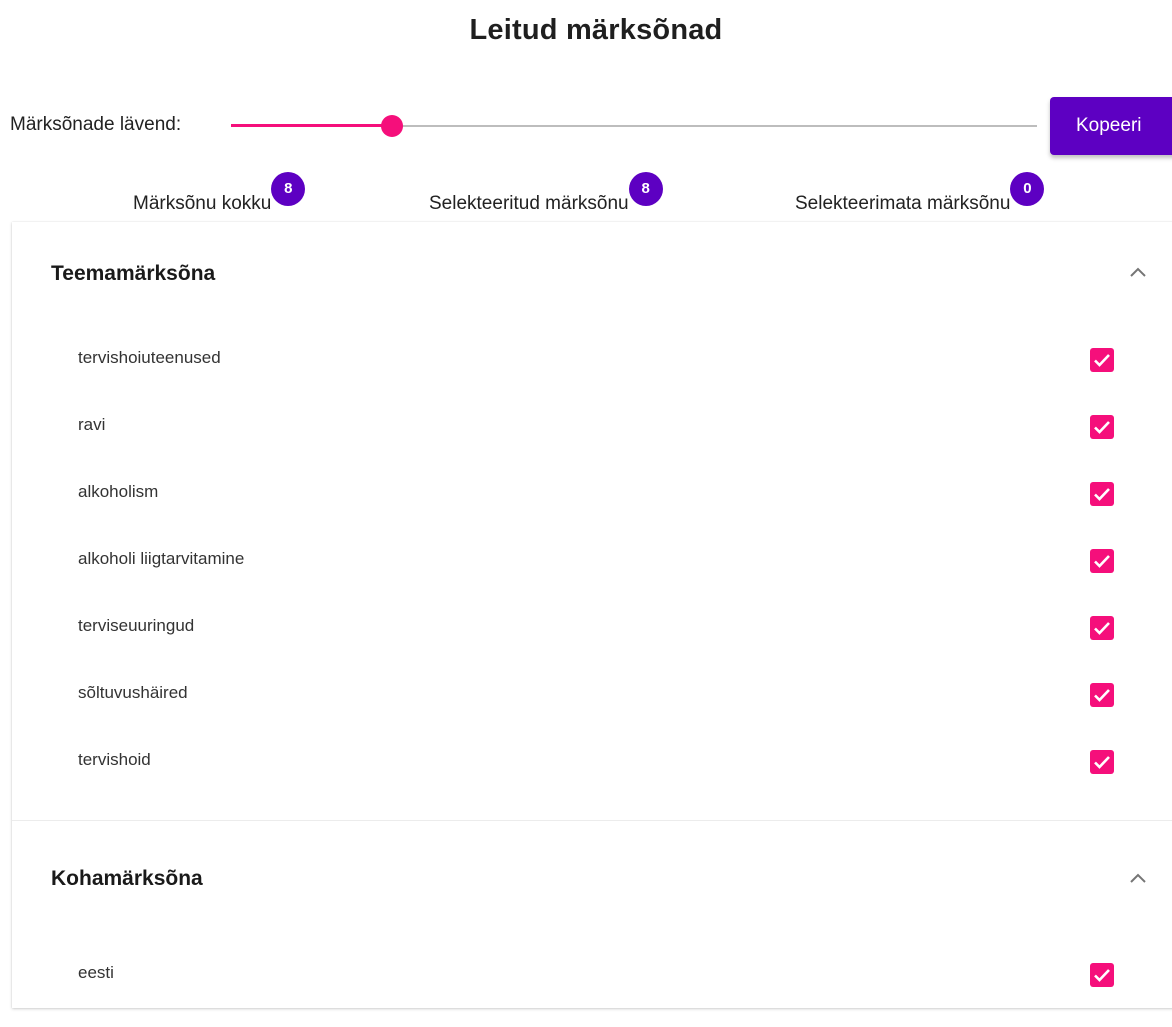 Image resolution: width=1172 pixels, height=1027 pixels. Describe the element at coordinates (288, 189) in the screenshot. I see `stat-total-badge: 8` at that location.